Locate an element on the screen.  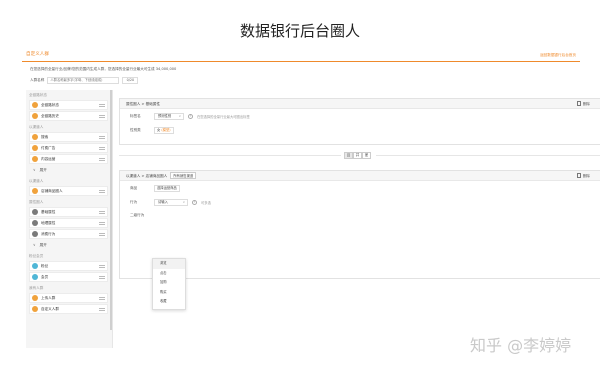
sidebar-item-lifecycle-status: 全链路状态 is located at coordinates (68, 105).